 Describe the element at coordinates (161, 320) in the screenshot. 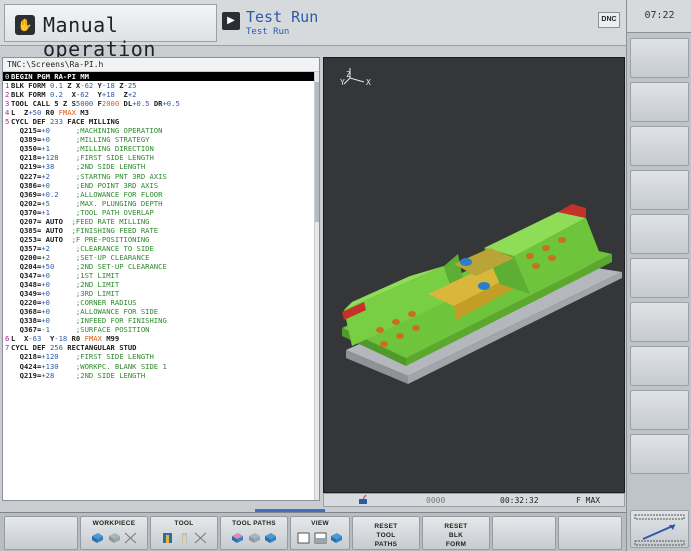

I see `program-line: Q338=+0 ;INFEED FOR FINISHING` at that location.